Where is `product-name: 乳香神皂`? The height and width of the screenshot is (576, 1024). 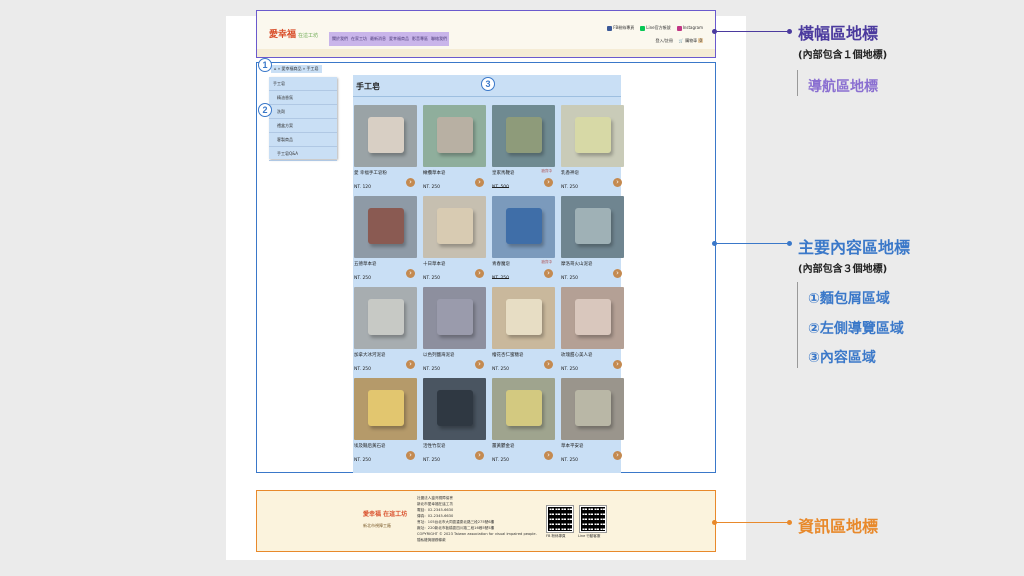
product-name: 乳香神皂 is located at coordinates (570, 173).